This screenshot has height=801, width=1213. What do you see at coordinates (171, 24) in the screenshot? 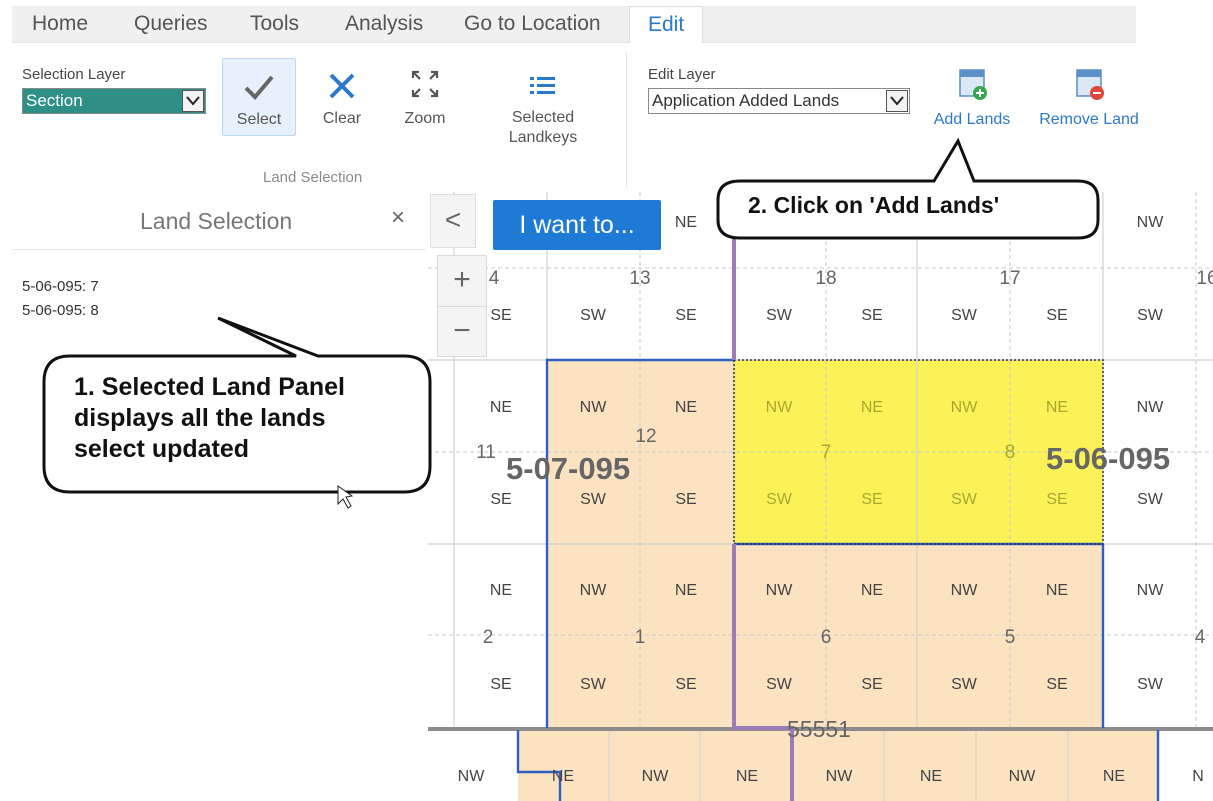
I see `tab-queries: Queries` at bounding box center [171, 24].